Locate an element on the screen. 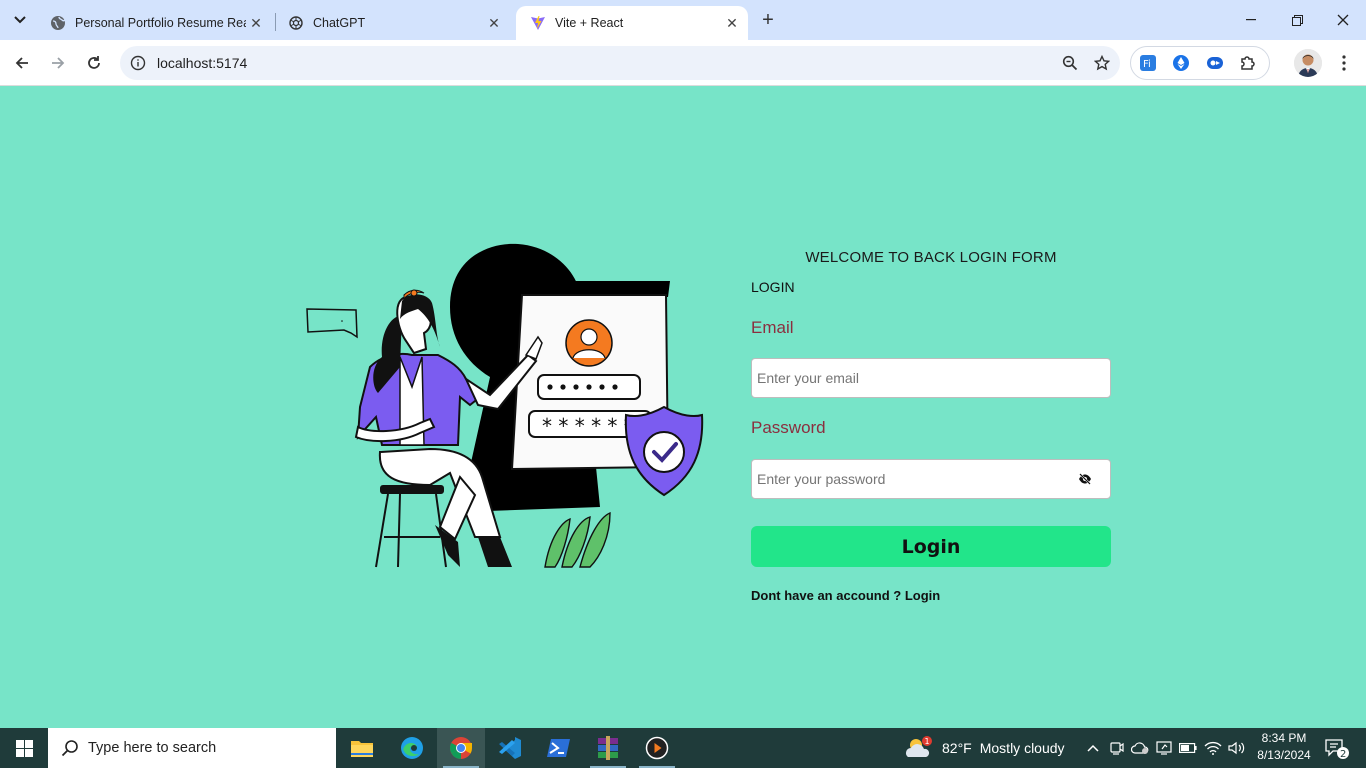 This screenshot has height=768, width=1366. system-clock: 8:34 PM 8/13/2024 is located at coordinates (1284, 747).